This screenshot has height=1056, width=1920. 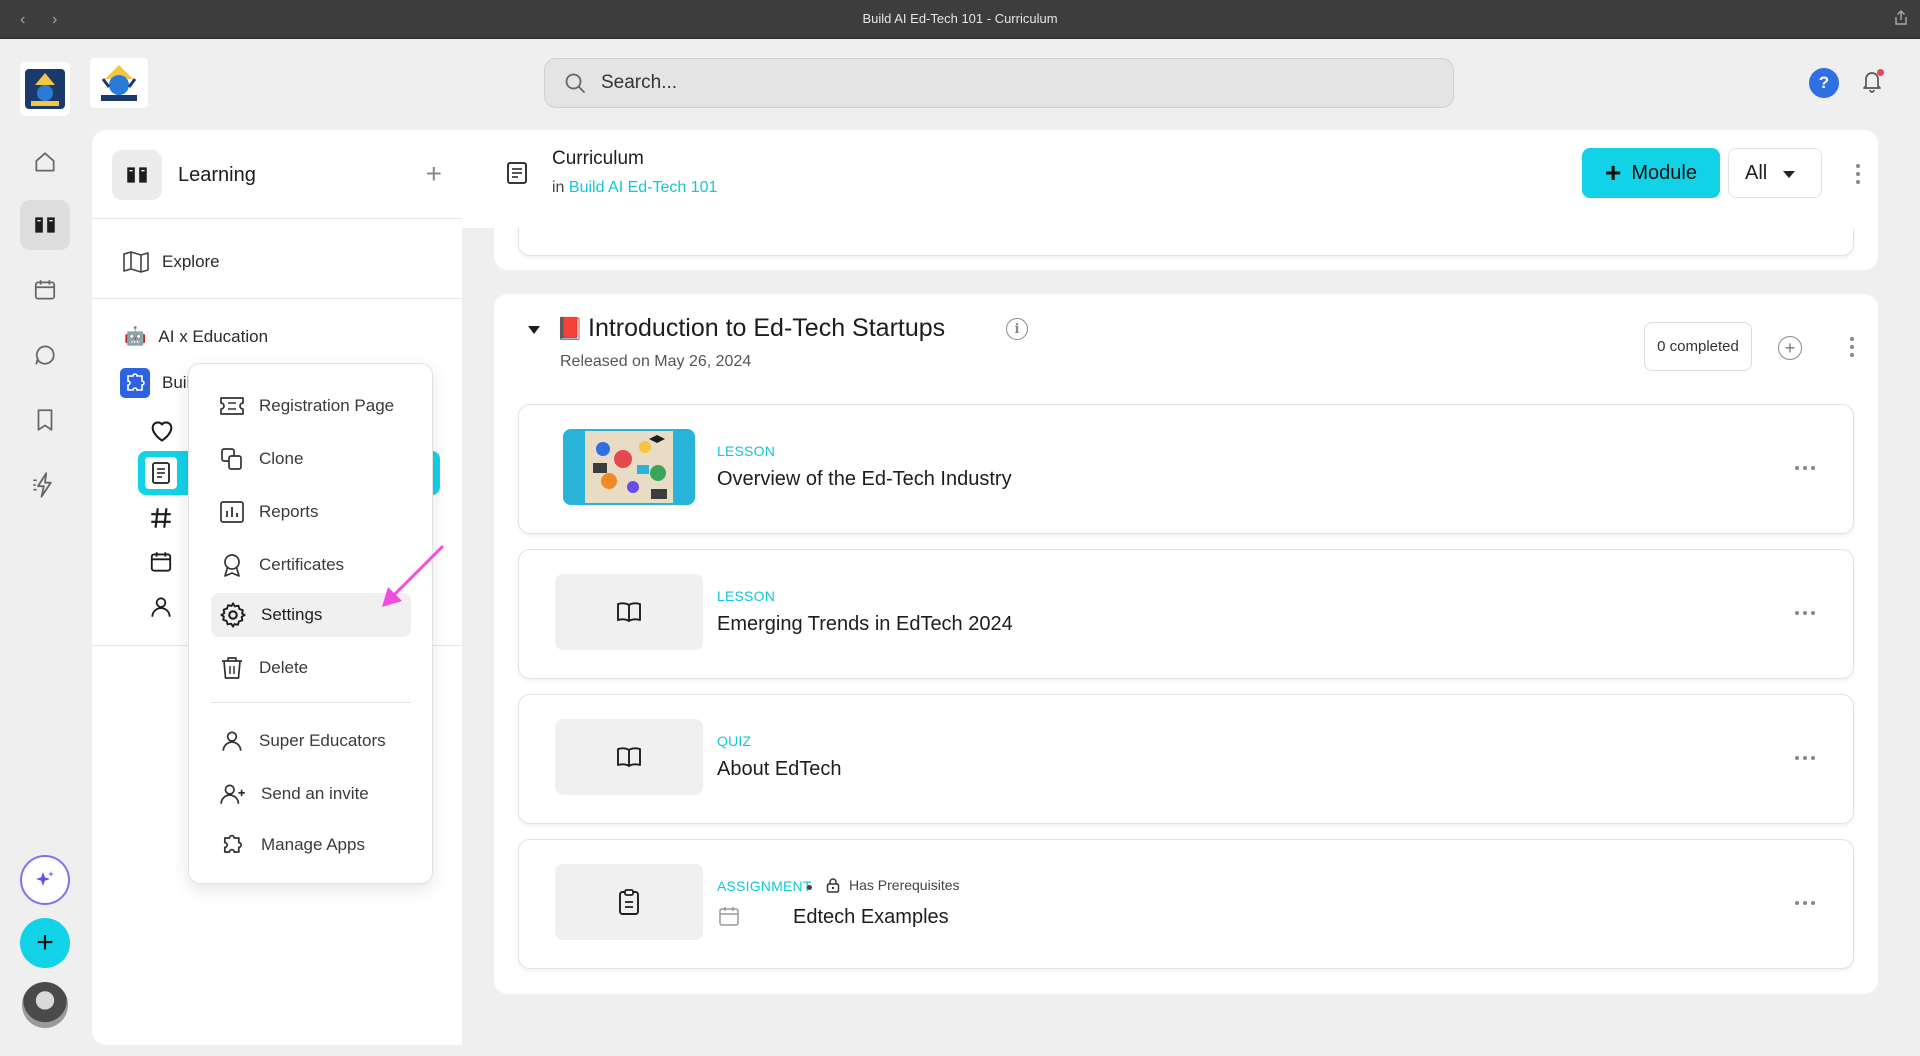 I want to click on clipboard-icon, so click(x=629, y=902).